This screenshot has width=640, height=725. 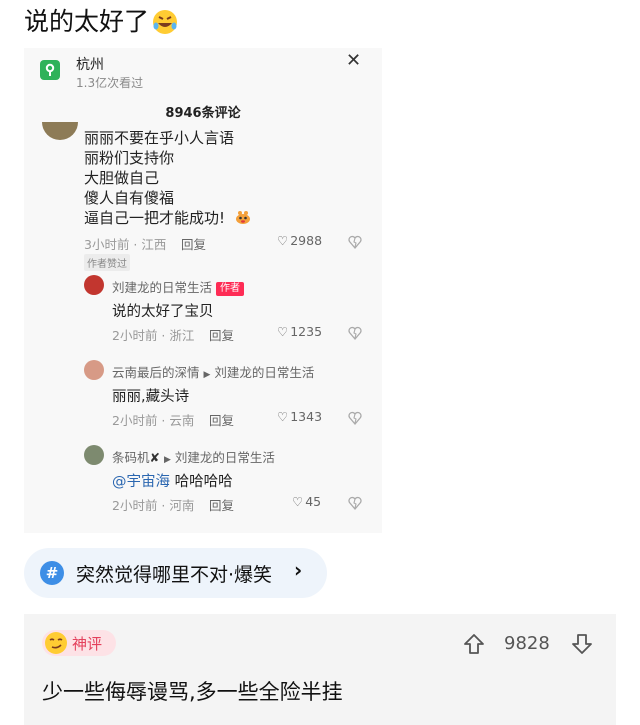 I want to click on like-button: ♡ 2988, so click(x=299, y=240).